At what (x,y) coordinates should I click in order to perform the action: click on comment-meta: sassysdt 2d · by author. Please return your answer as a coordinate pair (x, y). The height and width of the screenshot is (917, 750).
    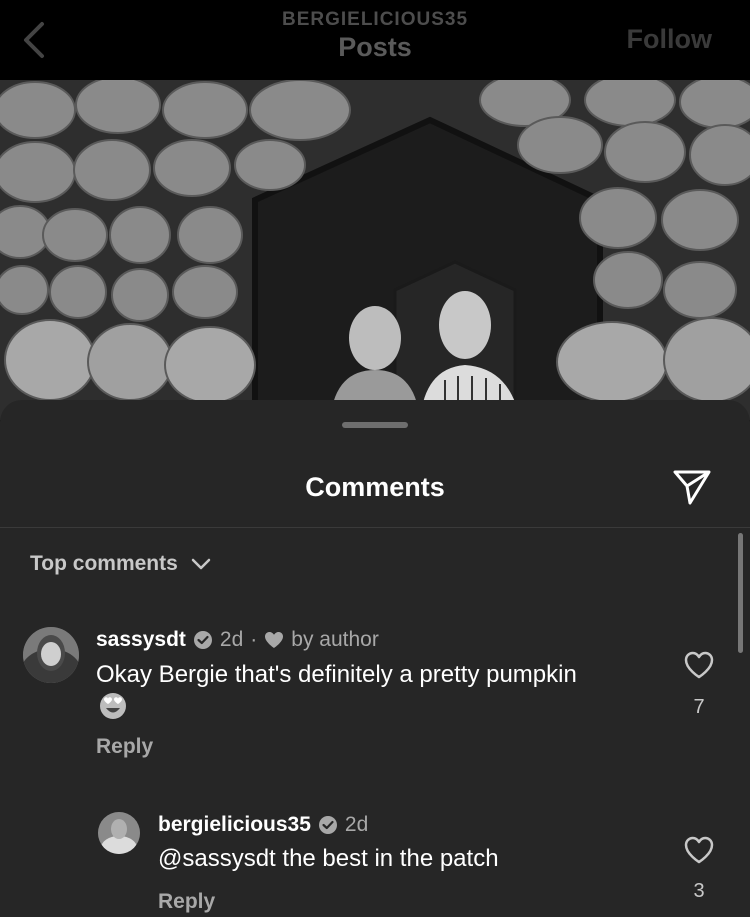
    Looking at the image, I should click on (237, 640).